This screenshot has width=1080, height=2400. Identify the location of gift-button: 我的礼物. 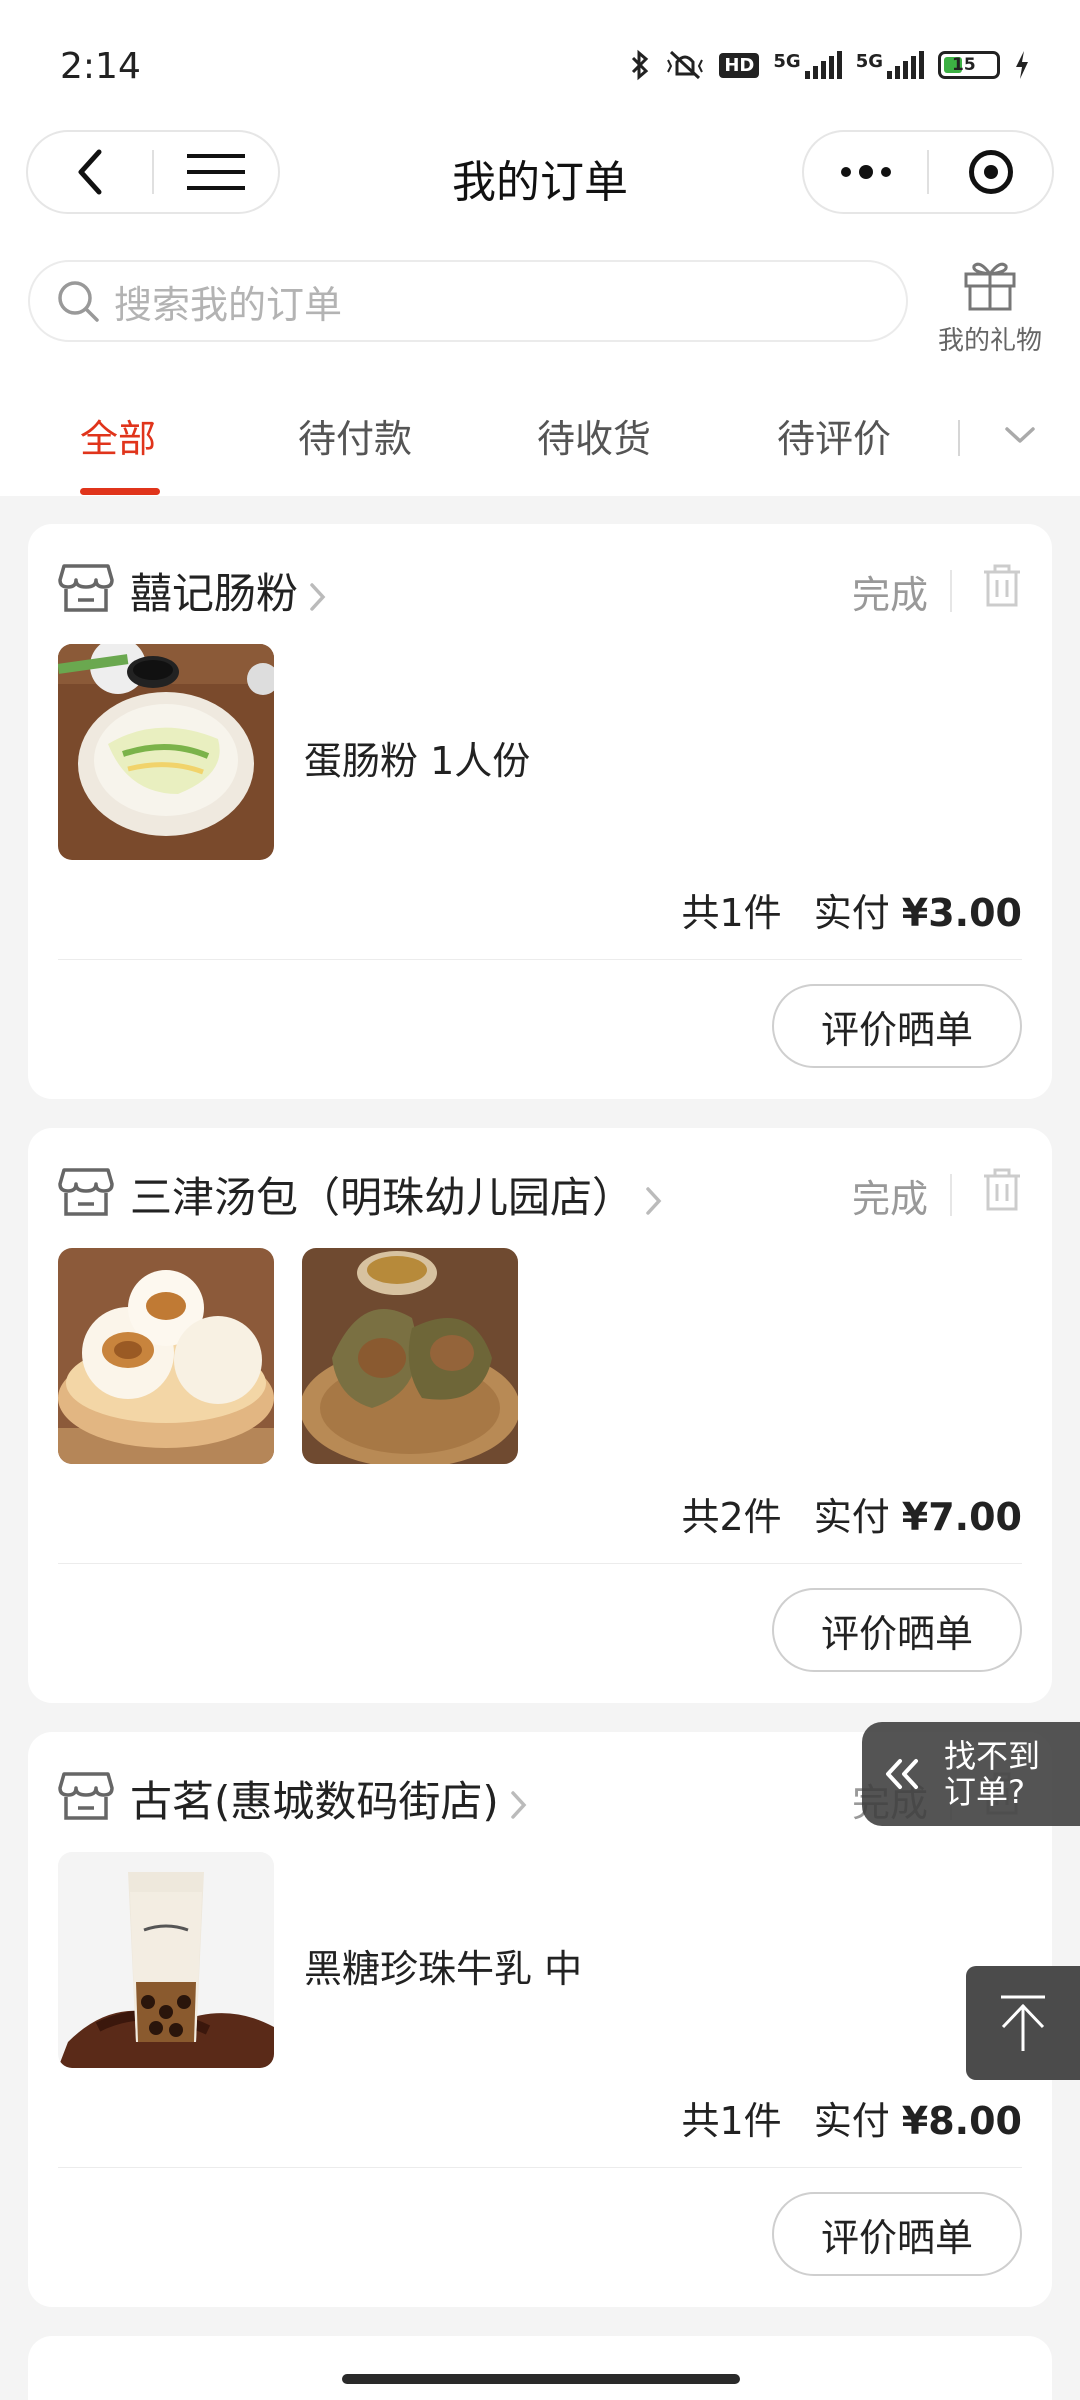
(990, 307).